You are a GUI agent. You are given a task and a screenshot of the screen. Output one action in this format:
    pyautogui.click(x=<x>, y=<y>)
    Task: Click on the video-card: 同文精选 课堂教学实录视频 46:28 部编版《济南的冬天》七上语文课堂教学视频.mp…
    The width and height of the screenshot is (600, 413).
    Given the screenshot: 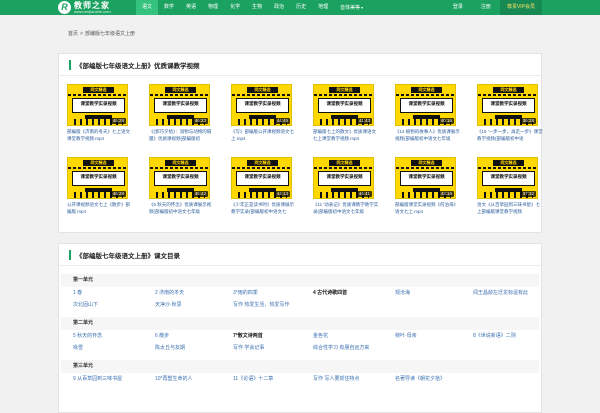 What is the action you would take?
    pyautogui.click(x=102, y=116)
    